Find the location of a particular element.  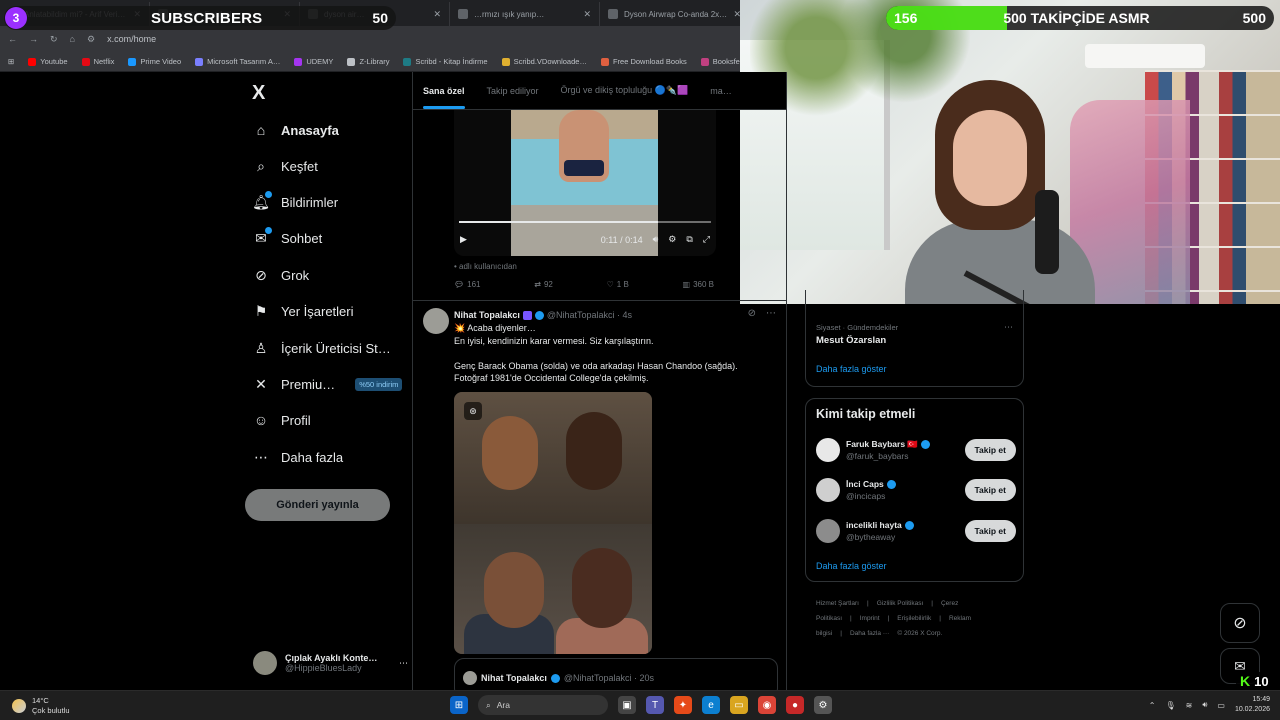

repost-button: ⇄ 92 is located at coordinates (543, 284).